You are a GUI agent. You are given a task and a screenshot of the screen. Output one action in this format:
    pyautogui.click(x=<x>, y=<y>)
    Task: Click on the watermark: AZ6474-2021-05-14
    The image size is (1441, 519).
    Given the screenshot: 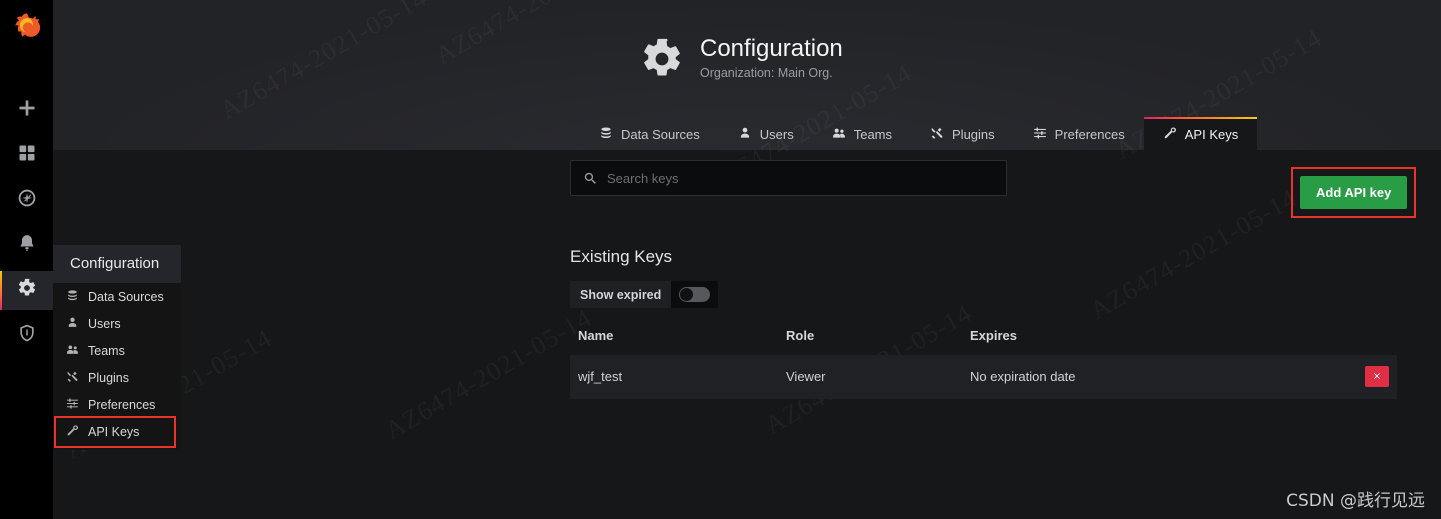 What is the action you would take?
    pyautogui.click(x=488, y=374)
    